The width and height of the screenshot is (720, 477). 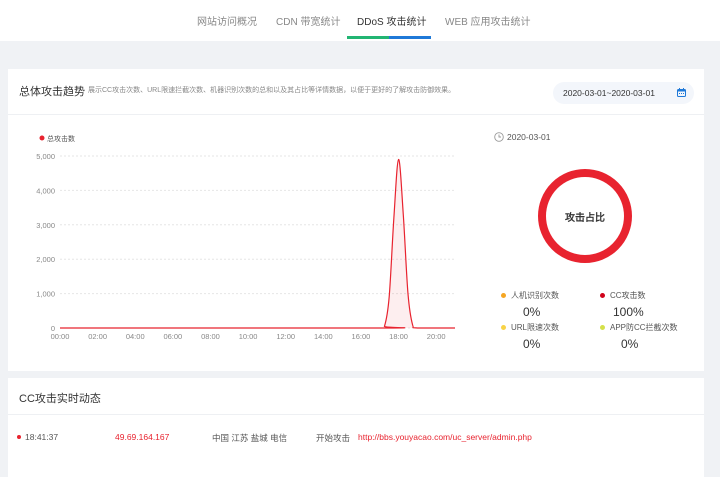 What do you see at coordinates (628, 312) in the screenshot?
I see `stat-value-cc-attack: 100%` at bounding box center [628, 312].